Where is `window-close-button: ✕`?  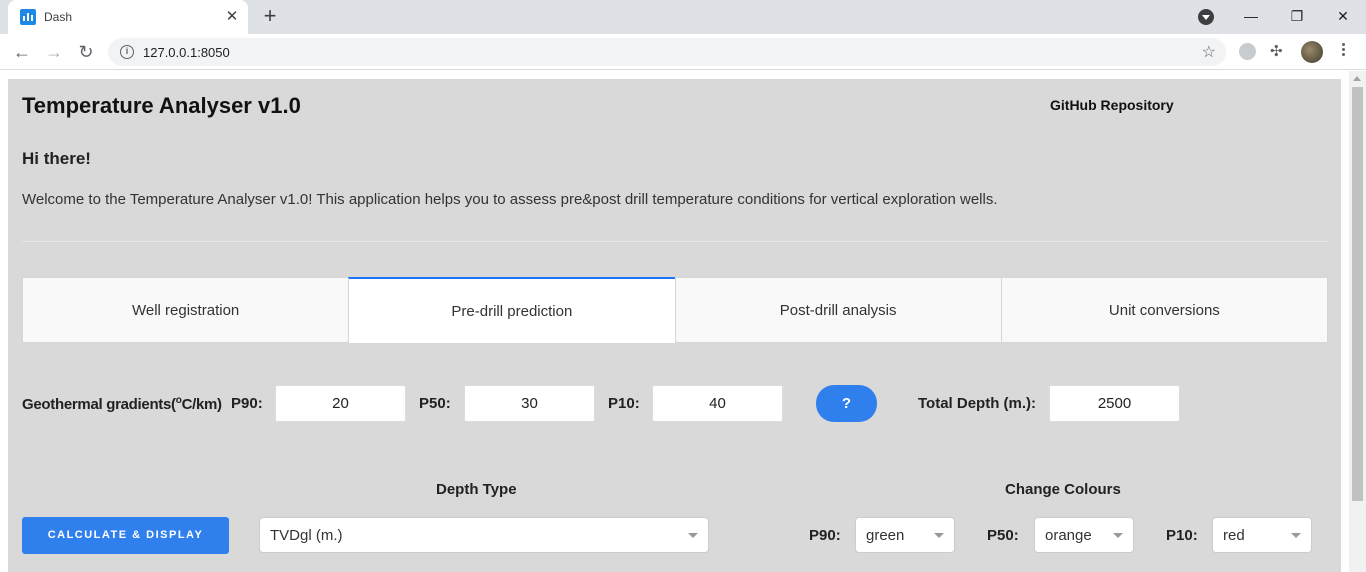
window-close-button: ✕ is located at coordinates (1343, 16).